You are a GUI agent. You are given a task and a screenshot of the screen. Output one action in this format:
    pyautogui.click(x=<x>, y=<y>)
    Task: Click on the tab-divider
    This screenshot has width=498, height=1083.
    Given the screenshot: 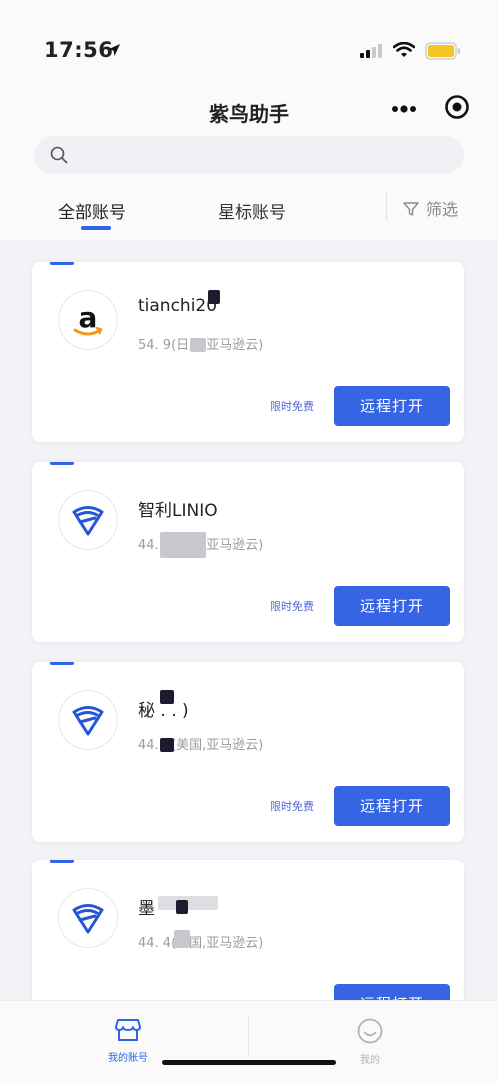 What is the action you would take?
    pyautogui.click(x=386, y=206)
    